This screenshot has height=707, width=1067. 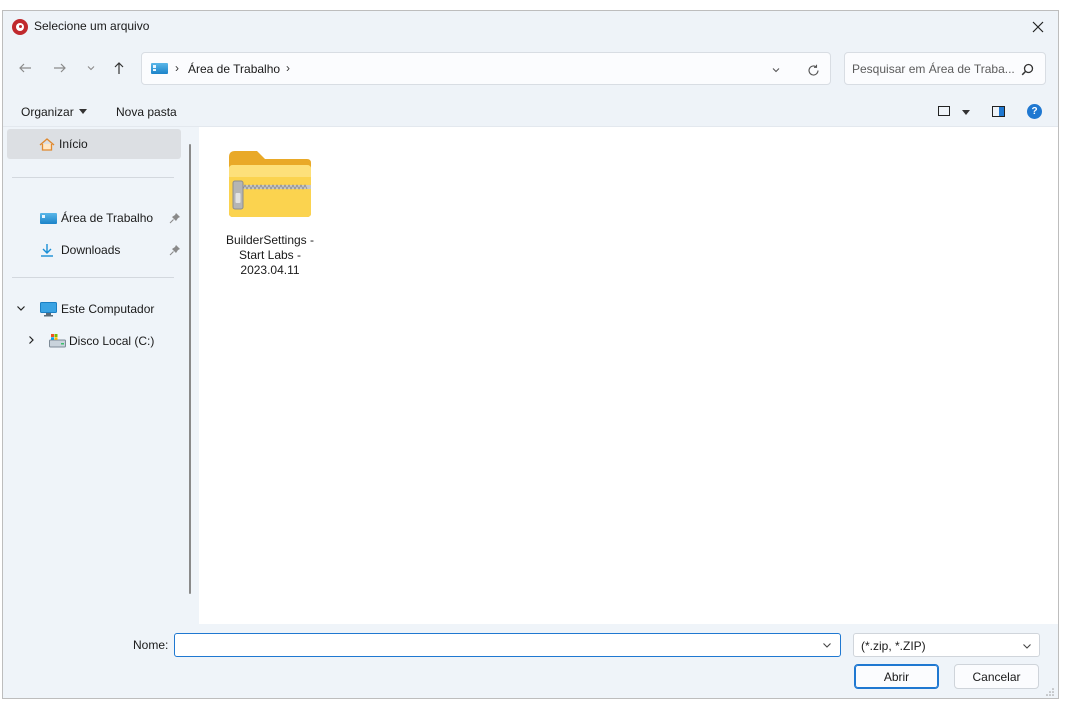 What do you see at coordinates (996, 676) in the screenshot?
I see `cancel-button: Cancelar` at bounding box center [996, 676].